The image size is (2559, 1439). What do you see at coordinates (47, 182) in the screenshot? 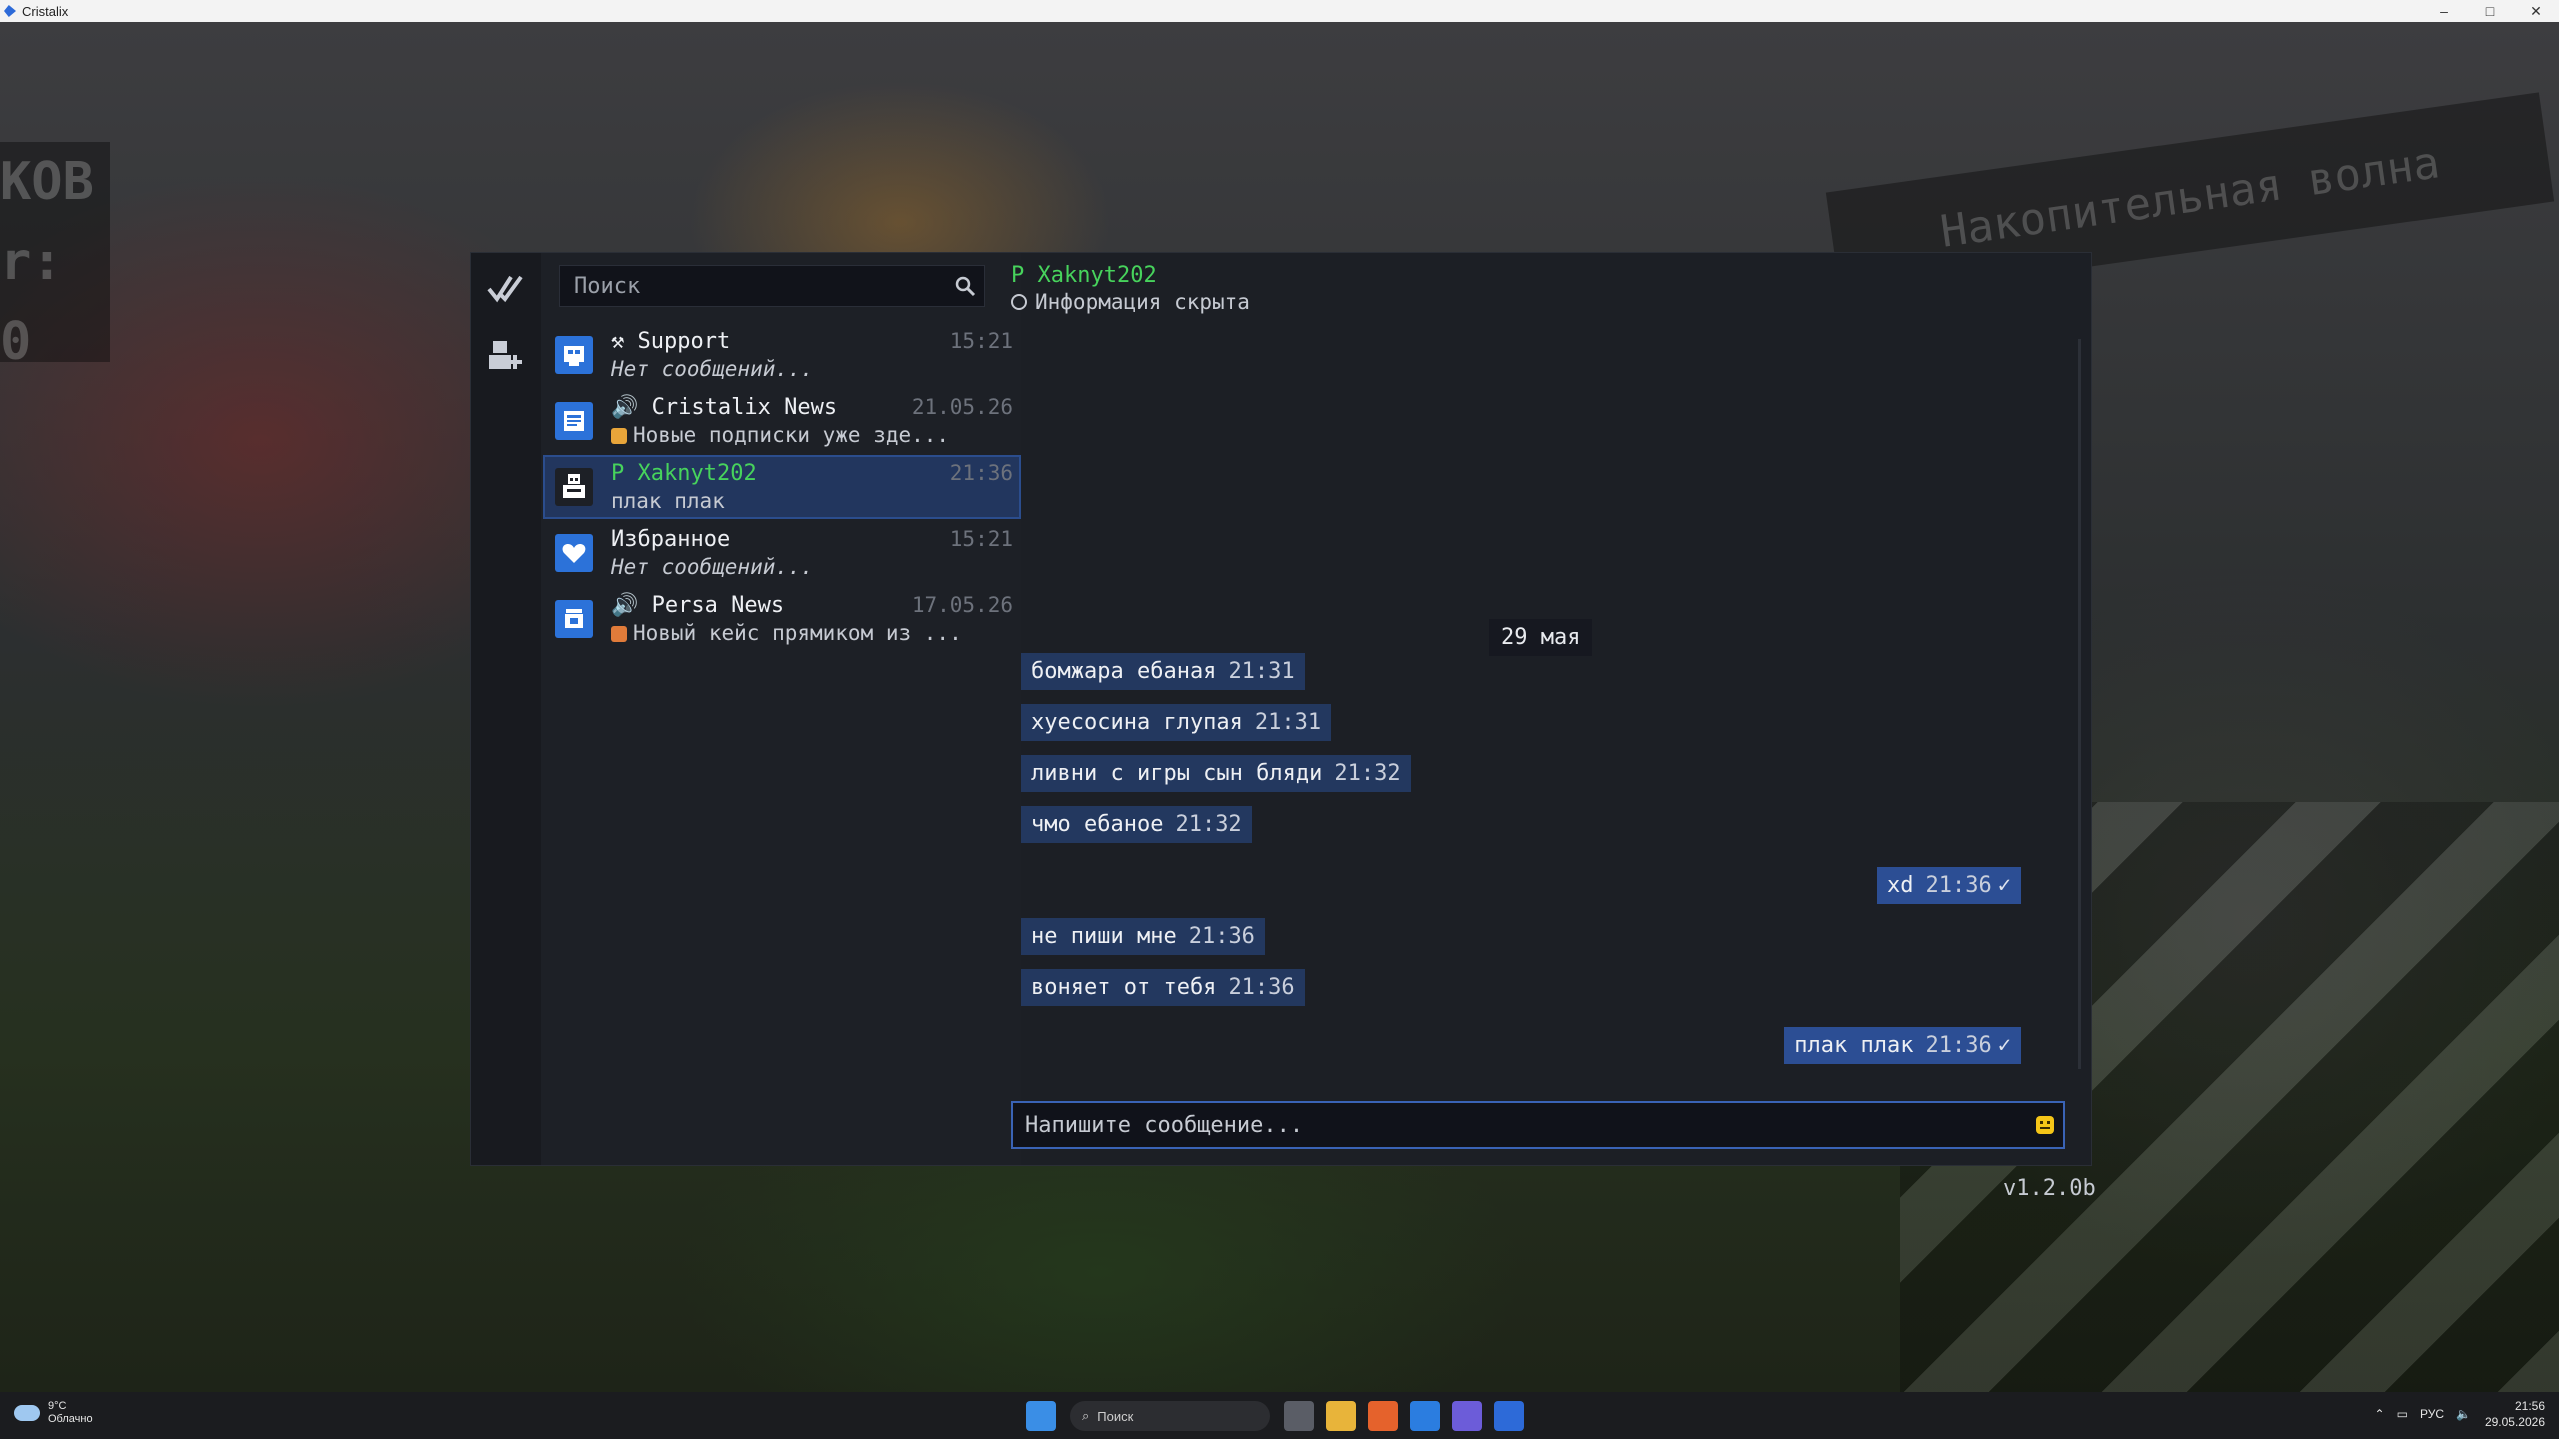
I see `scoreboard-line: КОВ` at bounding box center [47, 182].